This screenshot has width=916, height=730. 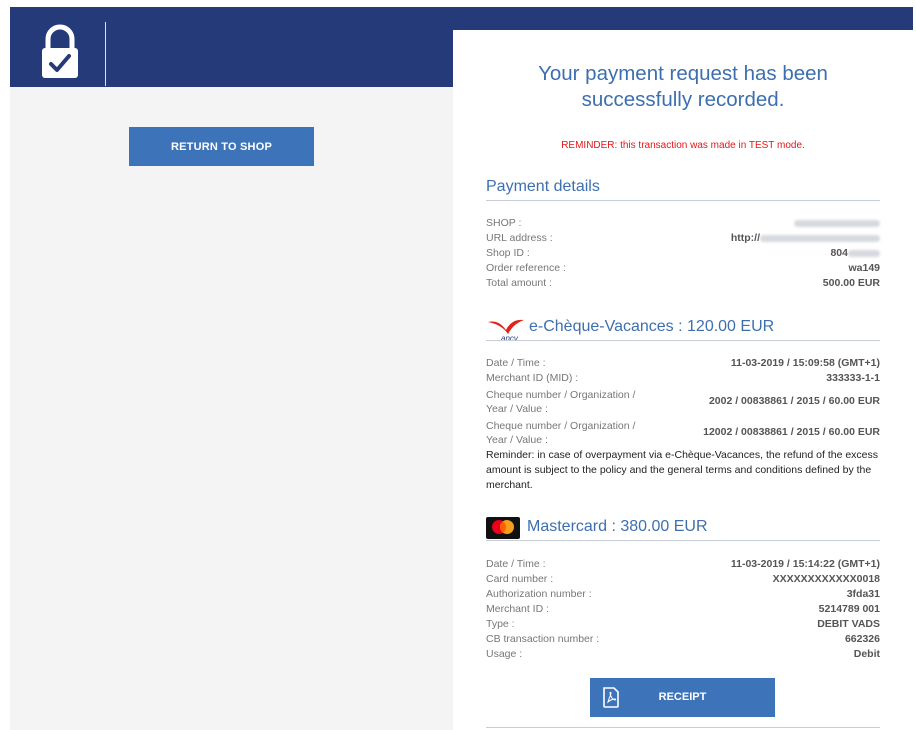 What do you see at coordinates (105, 54) in the screenshot?
I see `header-divider` at bounding box center [105, 54].